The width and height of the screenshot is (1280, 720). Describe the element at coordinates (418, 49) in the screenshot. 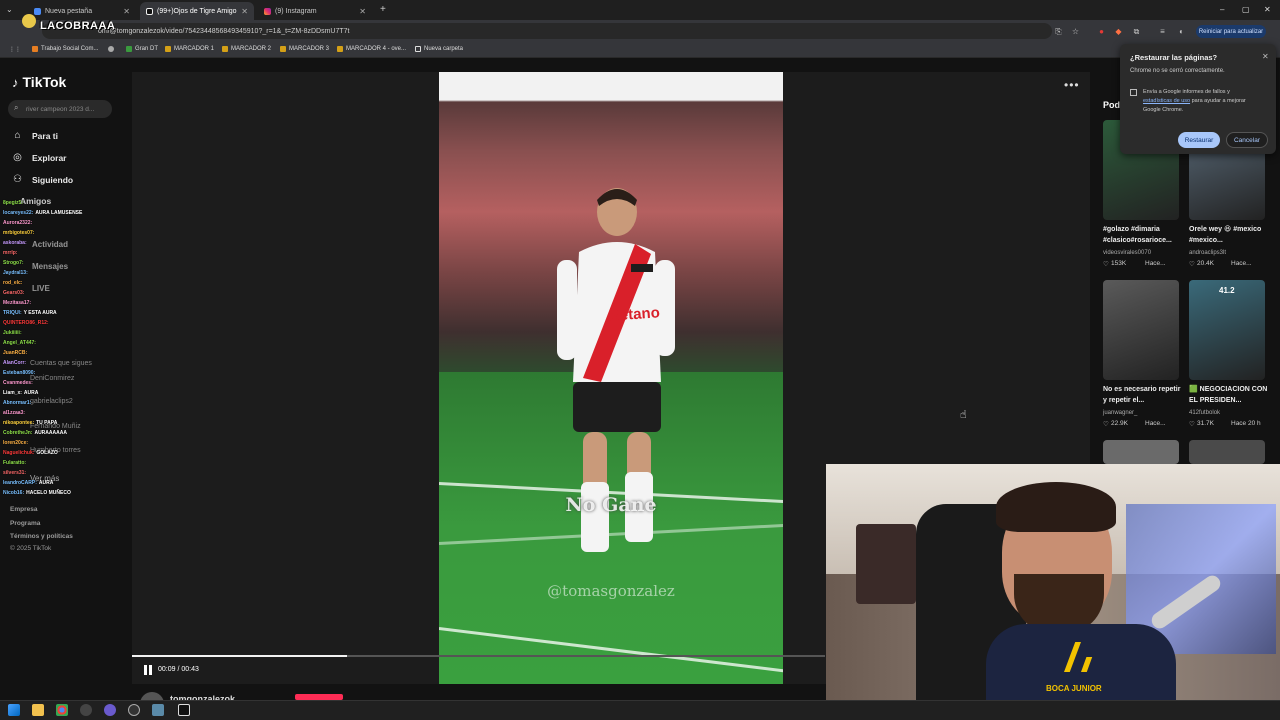

I see `folder-icon` at that location.